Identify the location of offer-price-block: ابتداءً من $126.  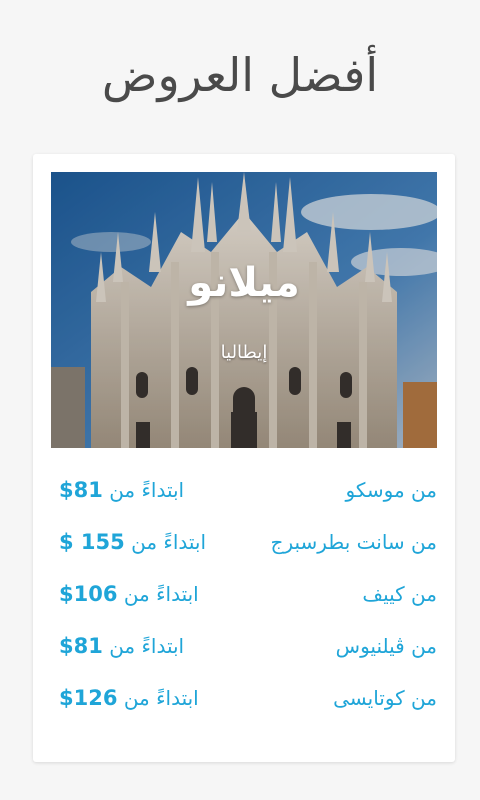
(129, 698).